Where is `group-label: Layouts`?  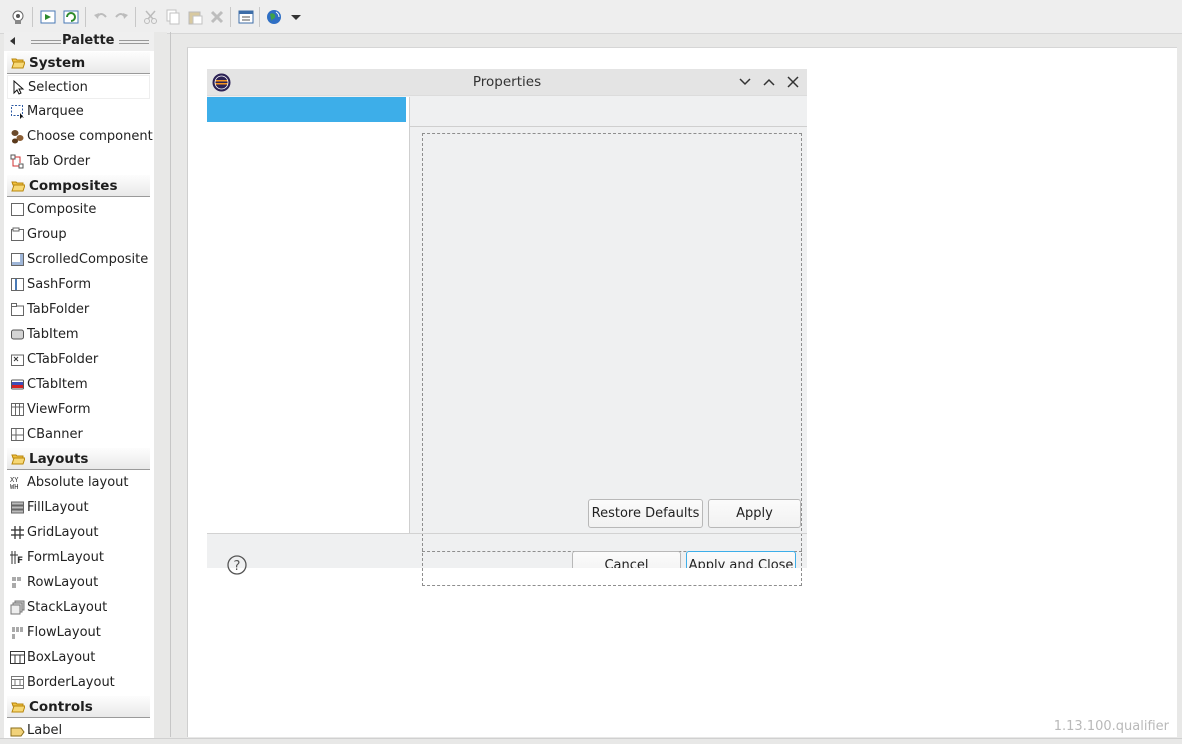 group-label: Layouts is located at coordinates (59, 459).